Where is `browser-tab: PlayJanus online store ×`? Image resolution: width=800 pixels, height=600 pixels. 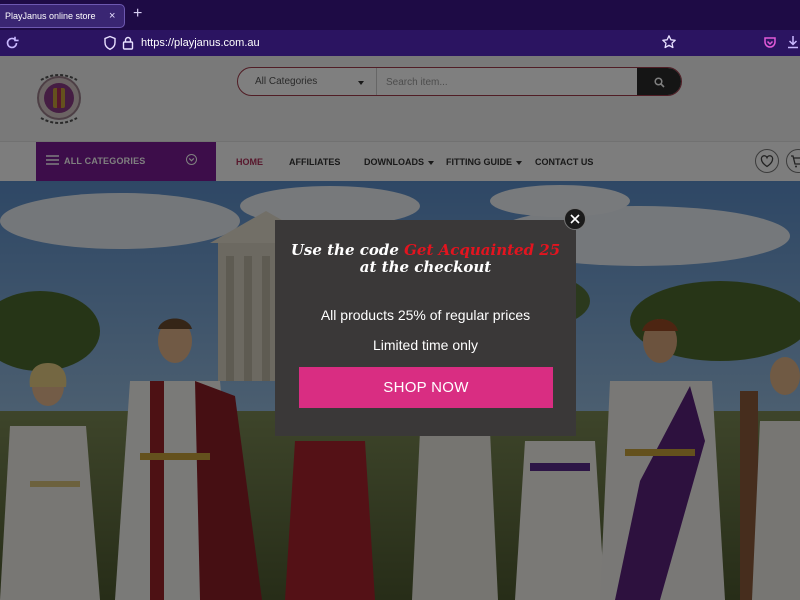 browser-tab: PlayJanus online store × is located at coordinates (62, 16).